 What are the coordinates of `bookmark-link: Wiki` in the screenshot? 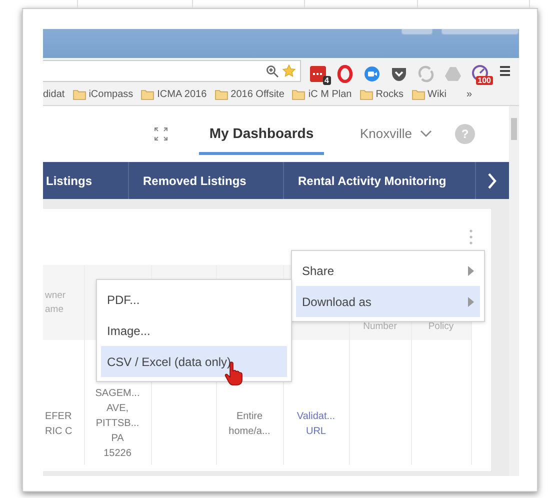 It's located at (437, 94).